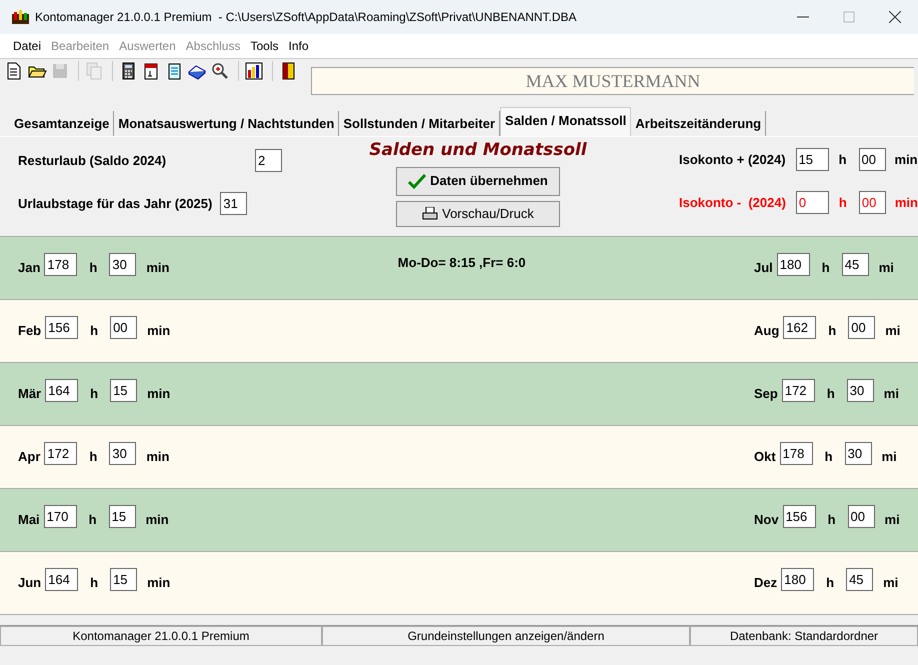 This screenshot has width=918, height=665. Describe the element at coordinates (767, 331) in the screenshot. I see `month-label: Aug` at that location.